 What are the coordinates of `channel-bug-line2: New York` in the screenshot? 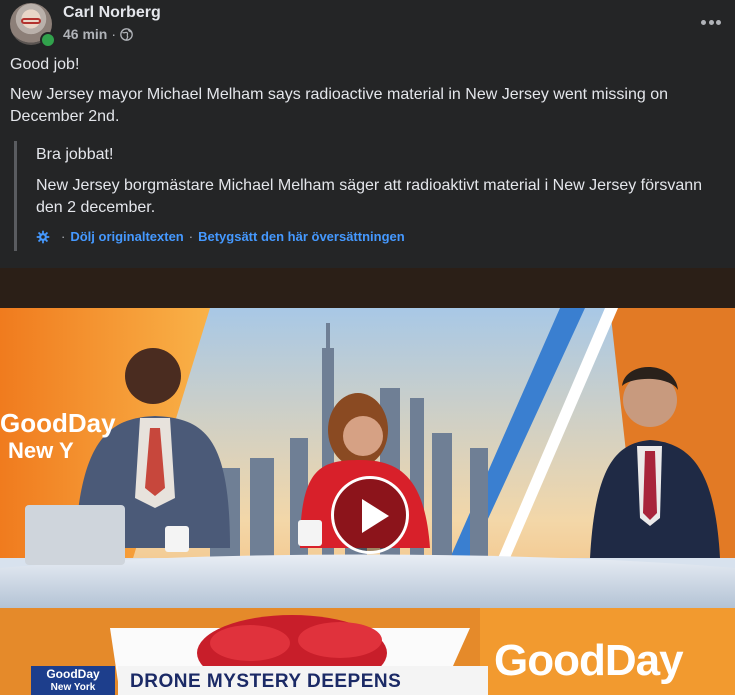 It's located at (73, 687).